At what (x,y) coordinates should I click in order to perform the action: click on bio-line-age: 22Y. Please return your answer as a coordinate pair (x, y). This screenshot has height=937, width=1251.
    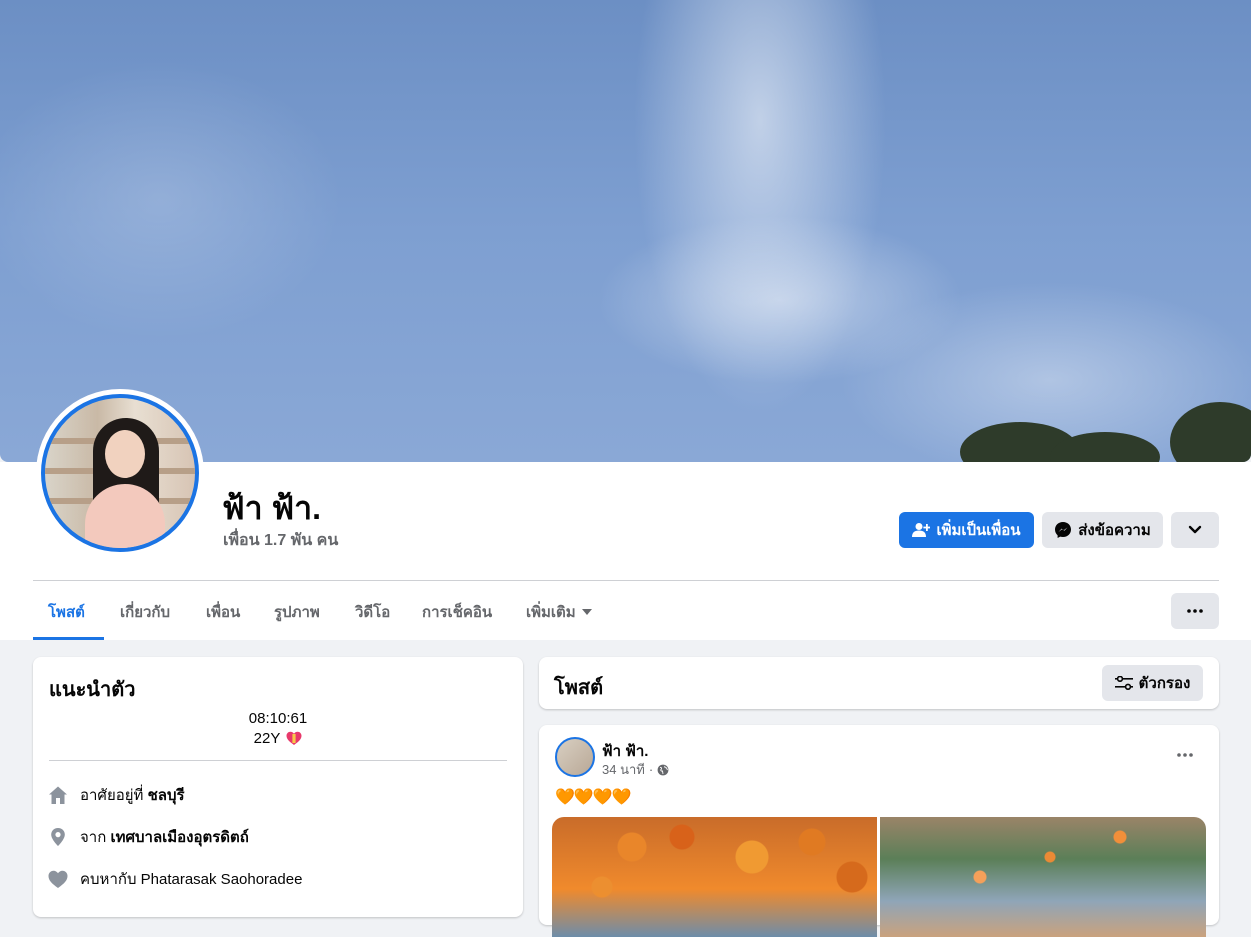
    Looking at the image, I should click on (278, 738).